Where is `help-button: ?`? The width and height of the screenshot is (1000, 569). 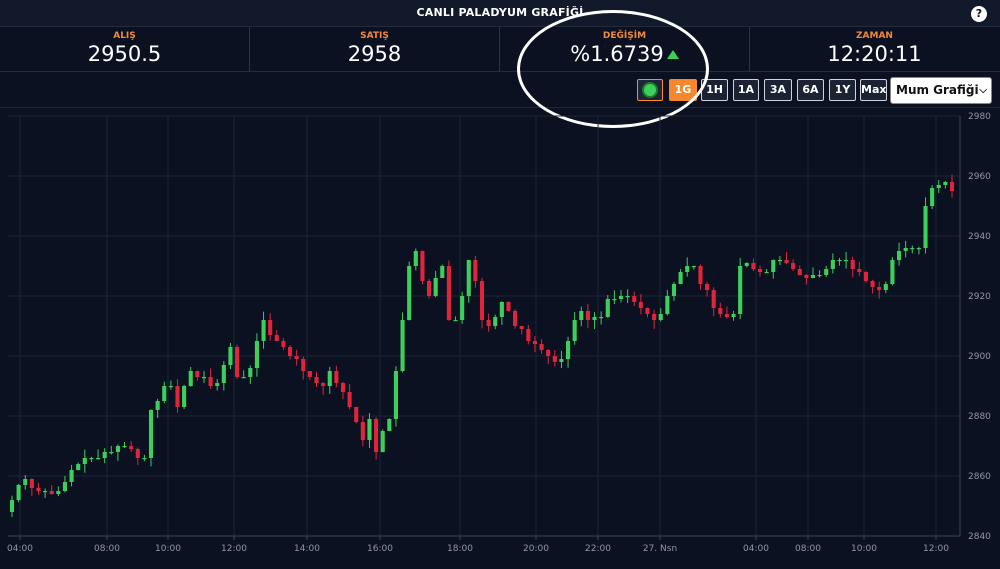 help-button: ? is located at coordinates (979, 14).